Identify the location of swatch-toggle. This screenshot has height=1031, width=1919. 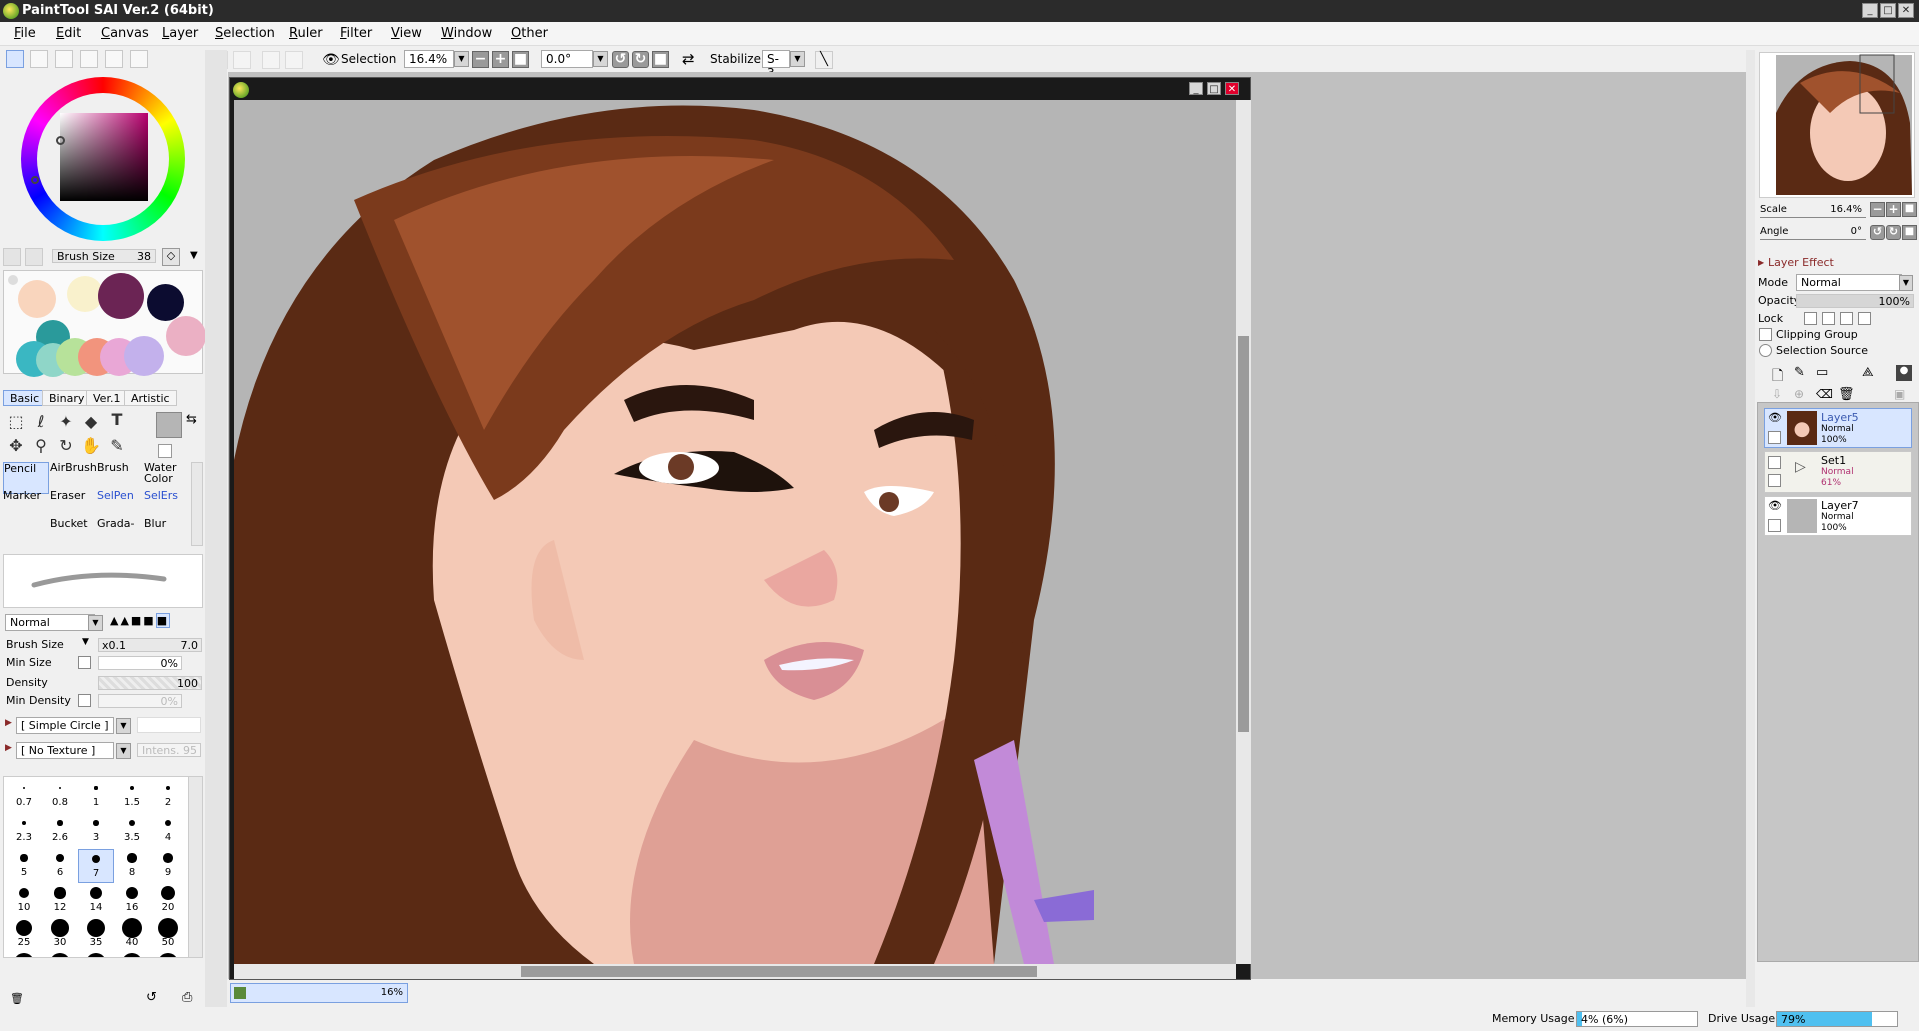
(114, 59).